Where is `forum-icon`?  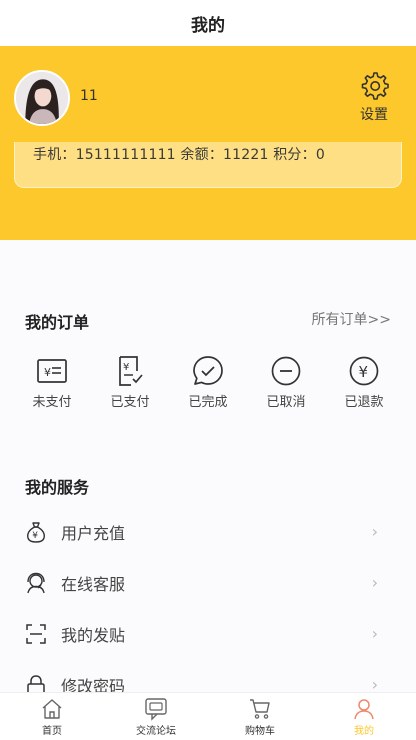 forum-icon is located at coordinates (156, 709).